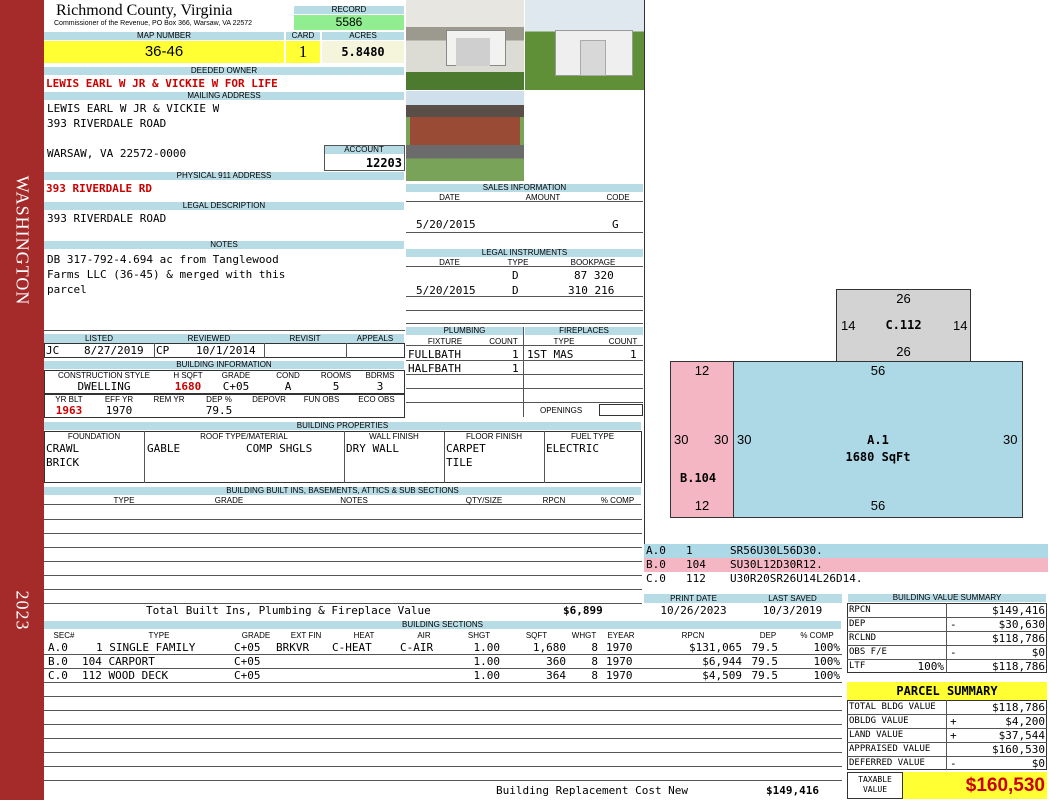 This screenshot has height=800, width=1050. Describe the element at coordinates (1018, 666) in the screenshot. I see `summary-ltf-value: $118,786` at that location.